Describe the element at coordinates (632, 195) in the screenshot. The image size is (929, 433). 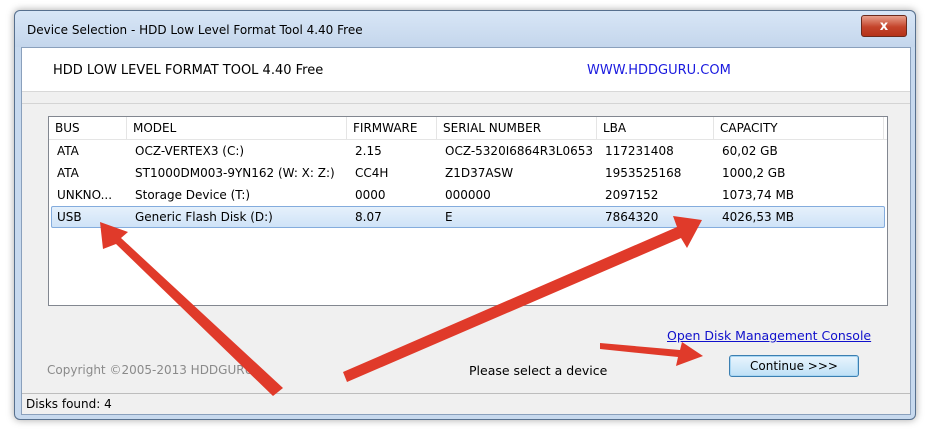
I see `cell-lba: 2097152` at that location.